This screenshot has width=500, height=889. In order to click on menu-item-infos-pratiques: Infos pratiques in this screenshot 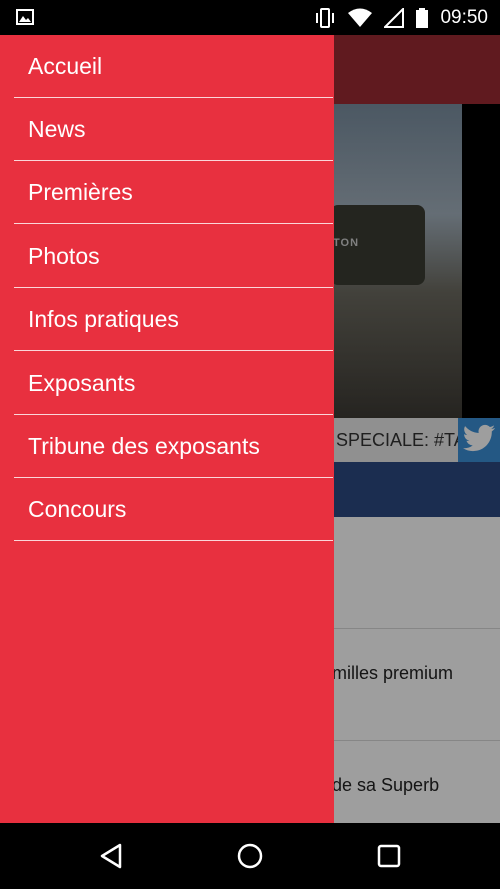, I will do `click(173, 319)`.